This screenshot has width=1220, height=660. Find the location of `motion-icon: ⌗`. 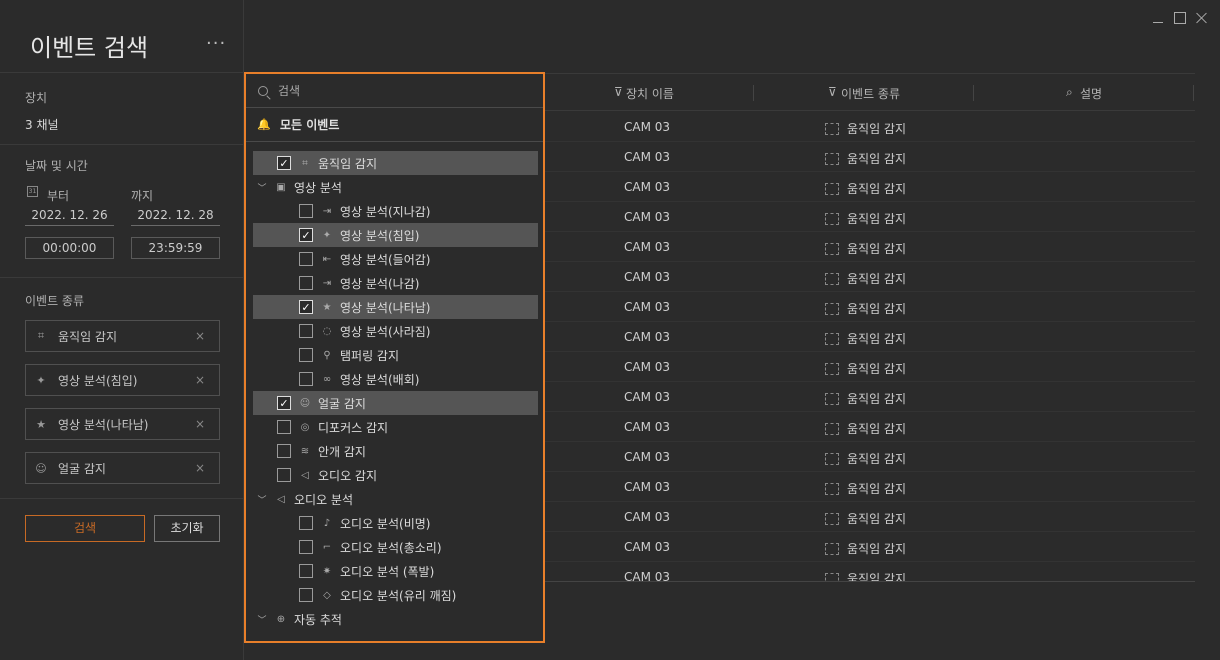

motion-icon: ⌗ is located at coordinates (305, 163).